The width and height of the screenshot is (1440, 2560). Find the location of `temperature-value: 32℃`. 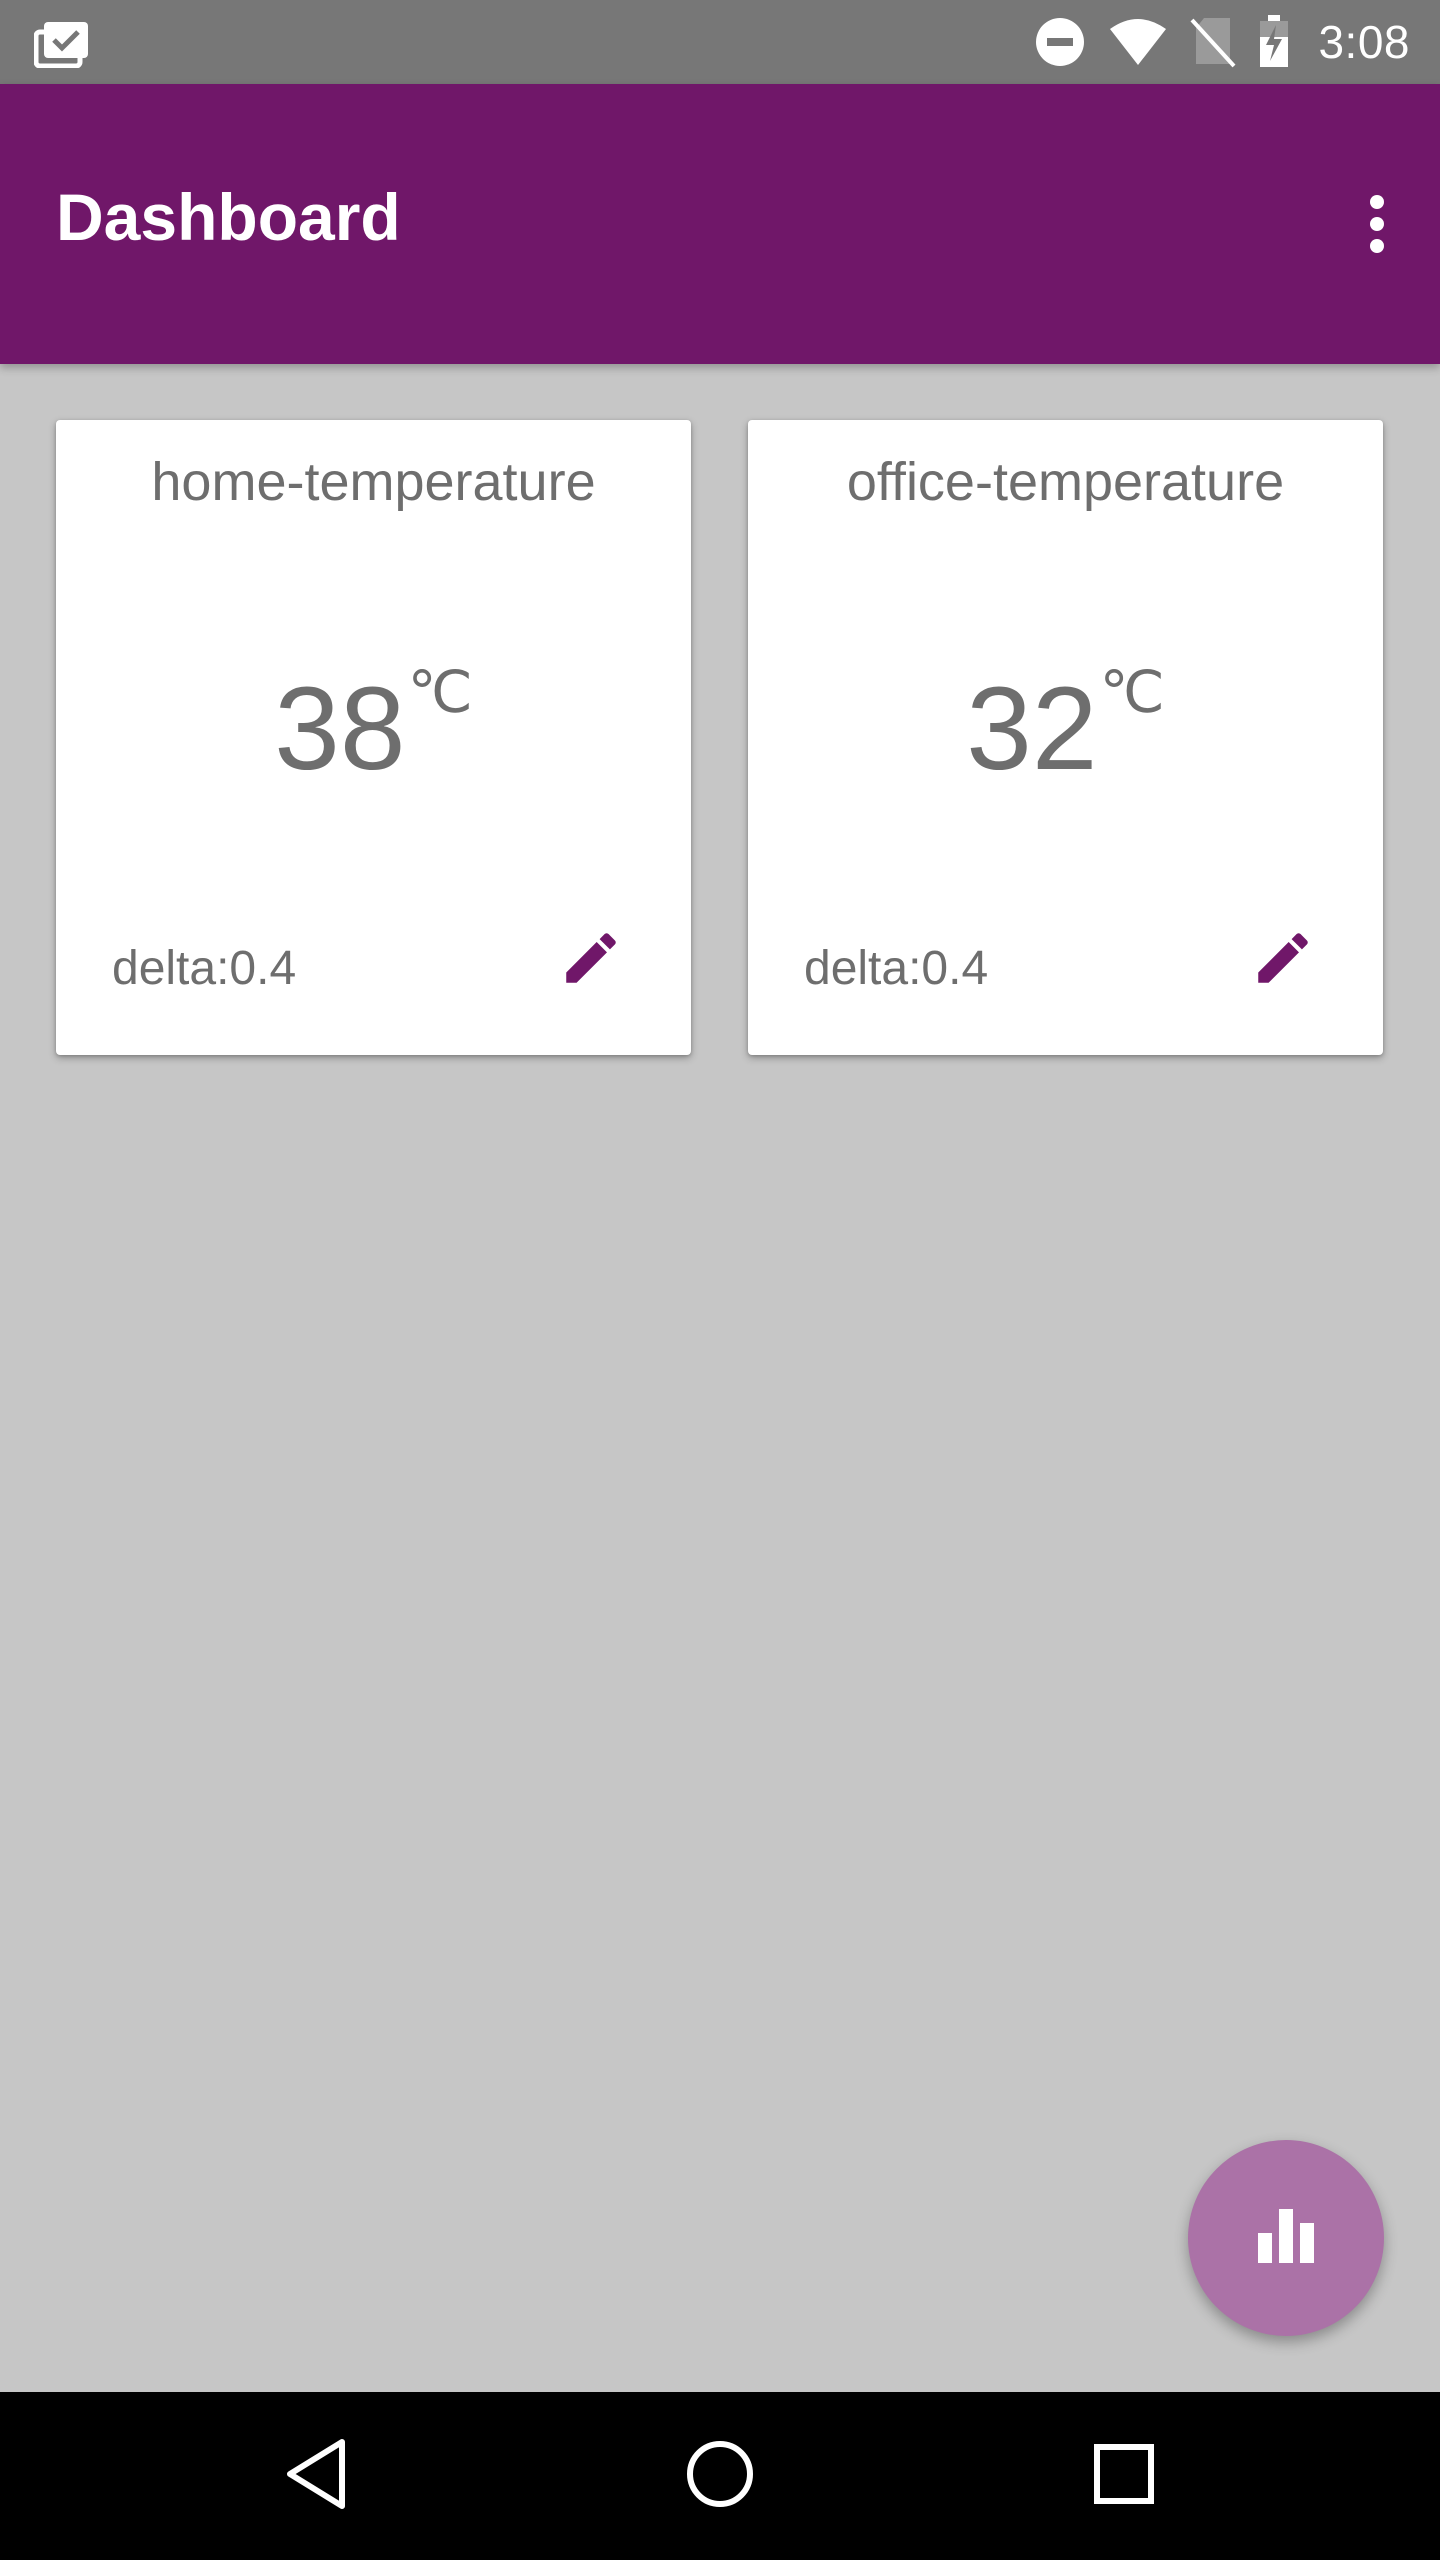

temperature-value: 32℃ is located at coordinates (1065, 726).